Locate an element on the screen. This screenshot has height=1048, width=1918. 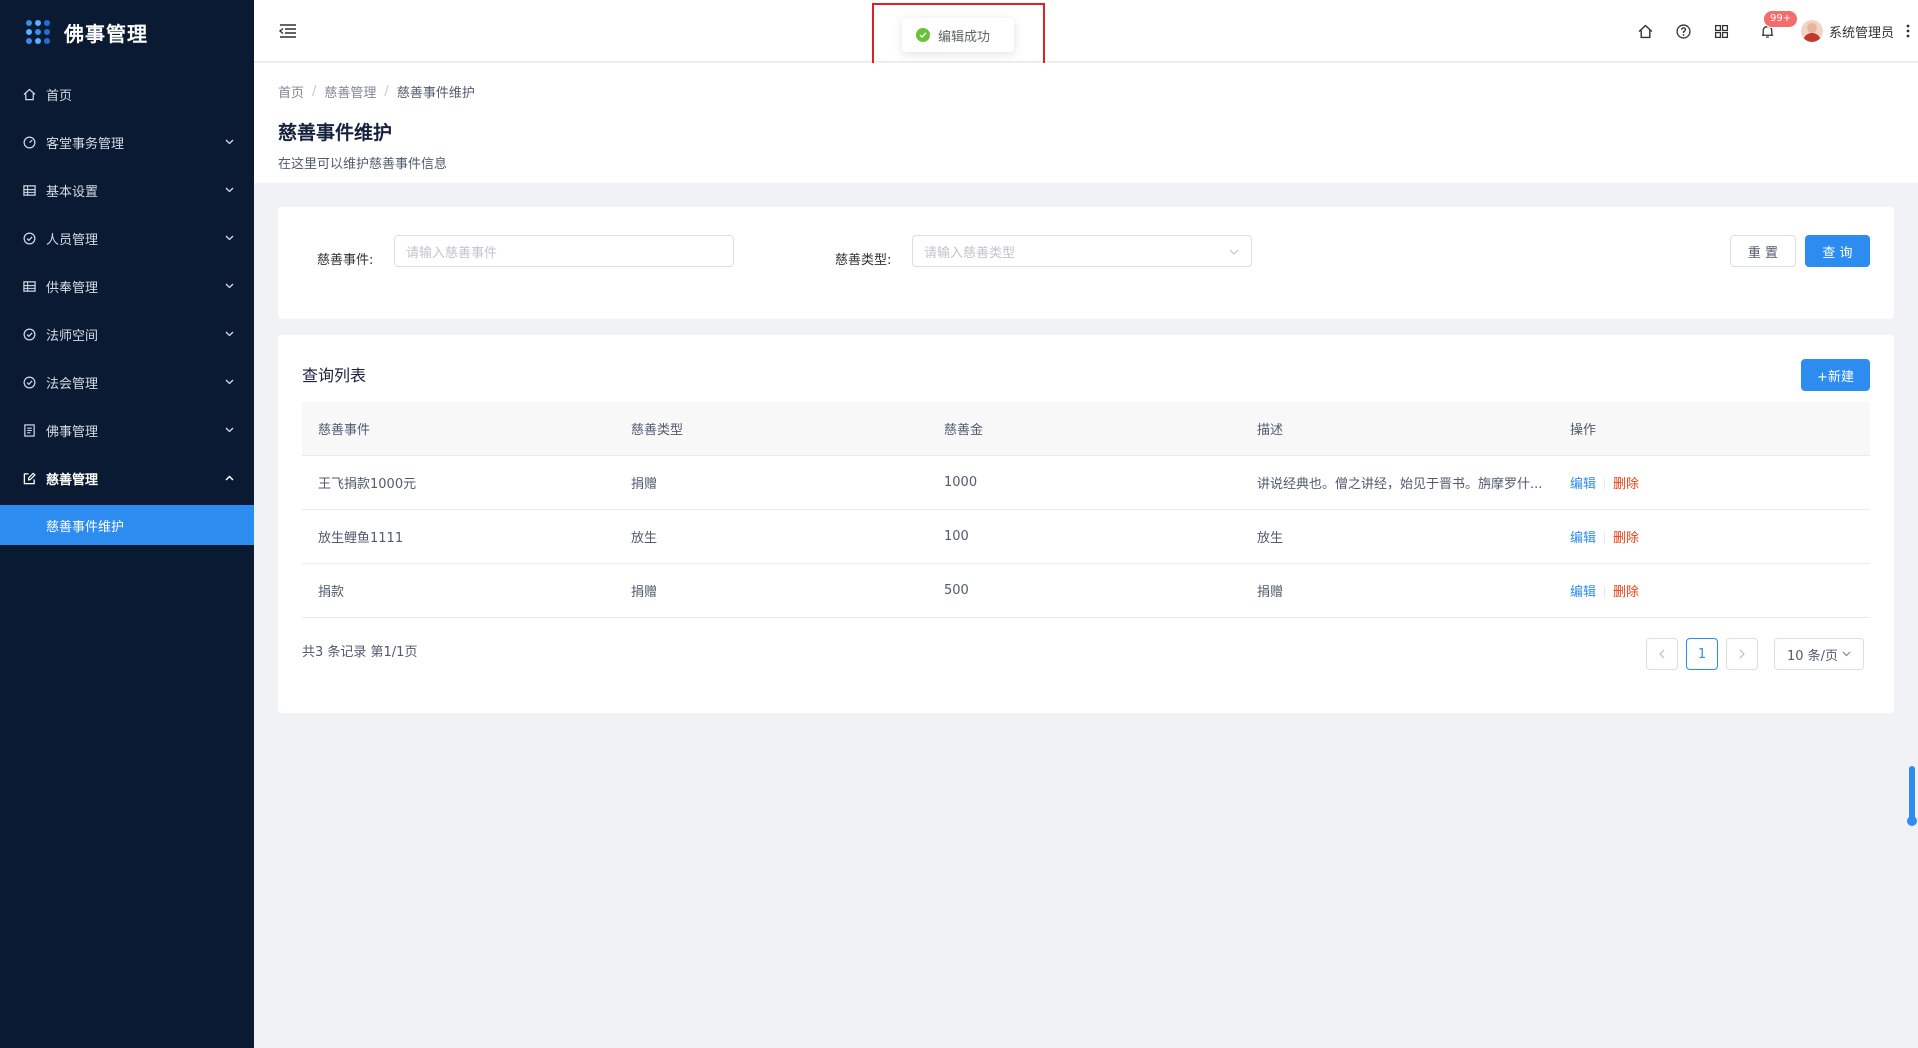
event-search-input: 请输入慈善事件 is located at coordinates (564, 251).